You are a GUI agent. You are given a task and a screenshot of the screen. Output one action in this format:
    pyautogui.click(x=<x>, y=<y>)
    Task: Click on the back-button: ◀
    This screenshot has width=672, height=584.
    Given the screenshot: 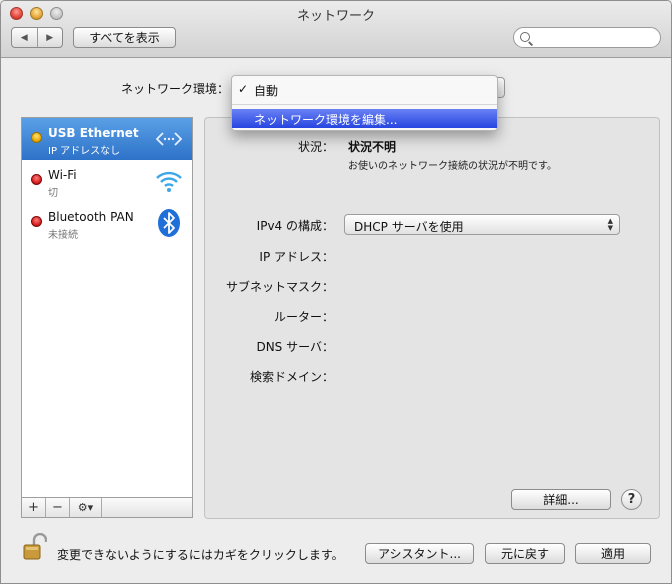 What is the action you would take?
    pyautogui.click(x=25, y=37)
    